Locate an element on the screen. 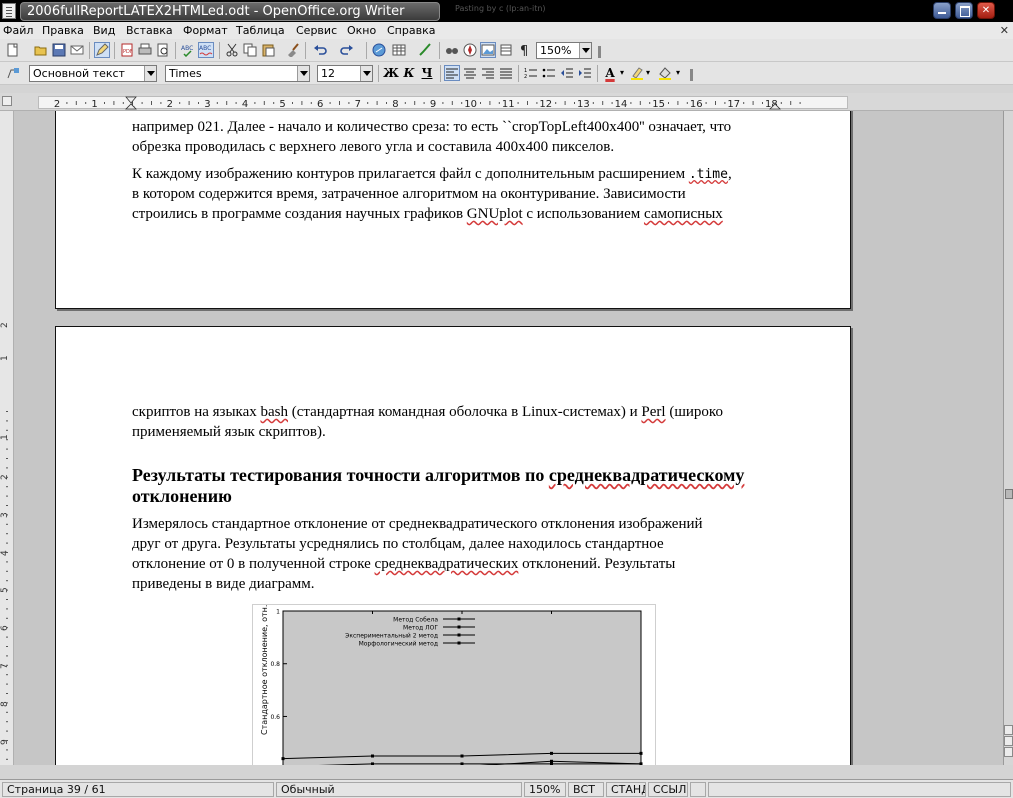  align-right-icon is located at coordinates (488, 73).